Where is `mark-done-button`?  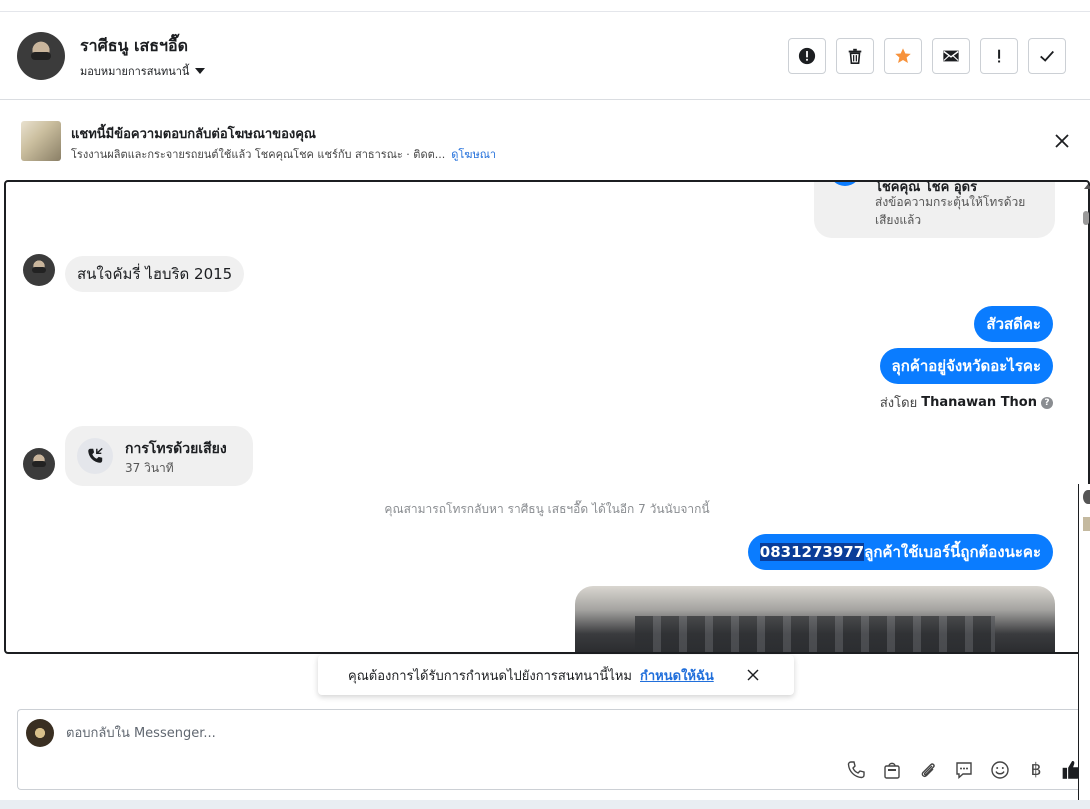
mark-done-button is located at coordinates (1047, 56).